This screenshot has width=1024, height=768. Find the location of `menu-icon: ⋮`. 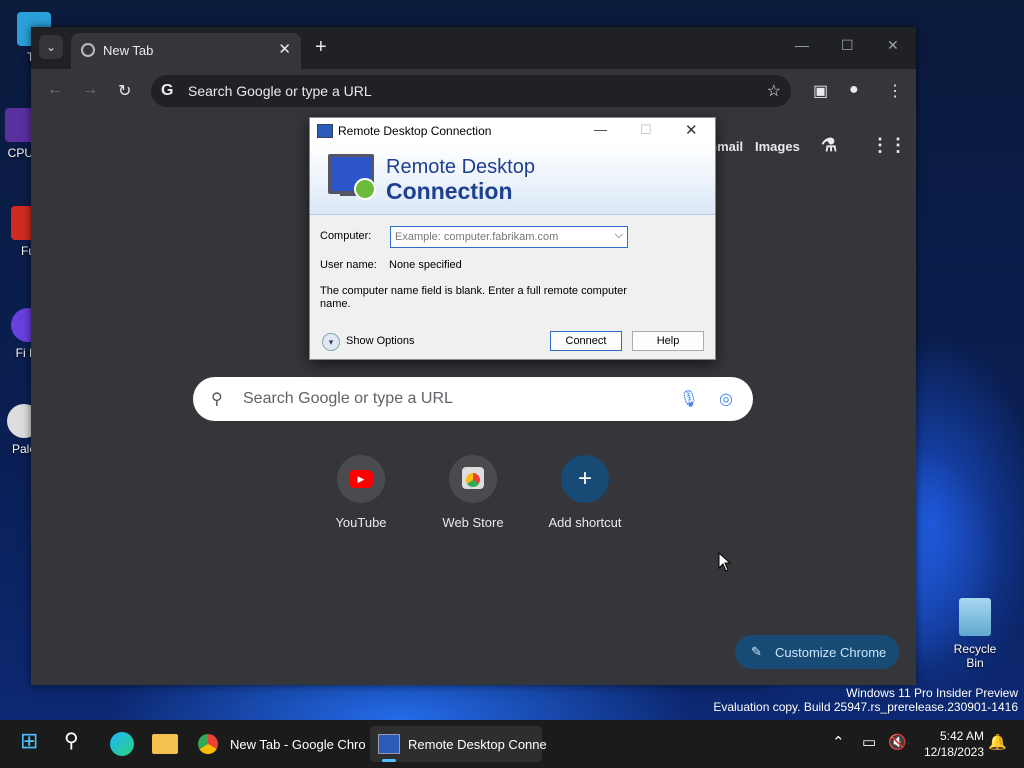

menu-icon: ⋮ is located at coordinates (895, 91).